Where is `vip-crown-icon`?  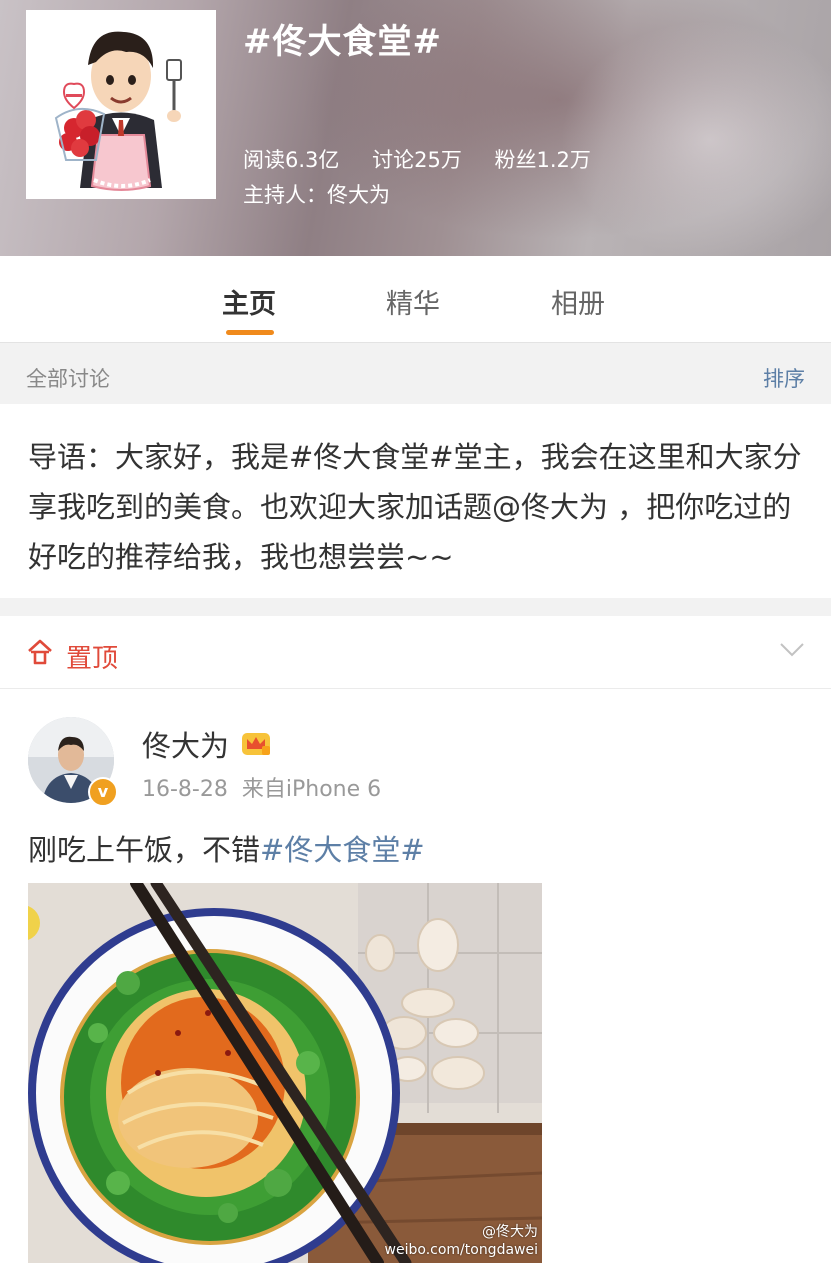 vip-crown-icon is located at coordinates (256, 742).